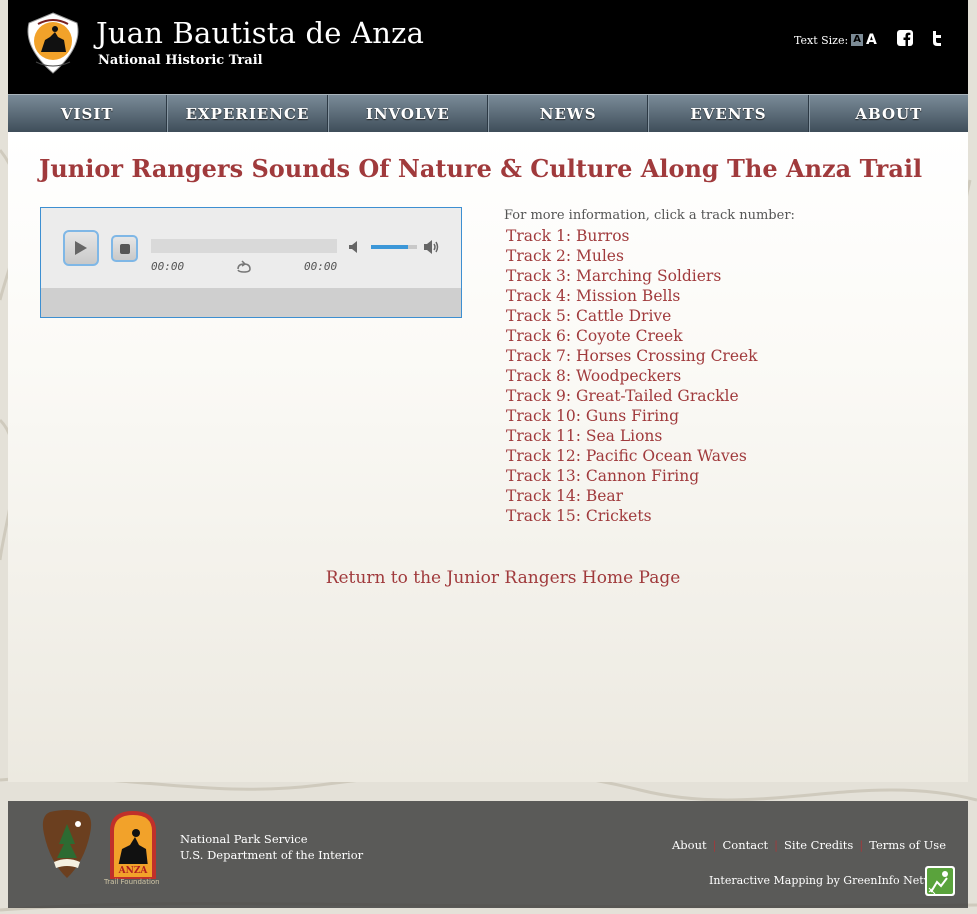  What do you see at coordinates (133, 871) in the screenshot?
I see `svg-text: ANZA` at bounding box center [133, 871].